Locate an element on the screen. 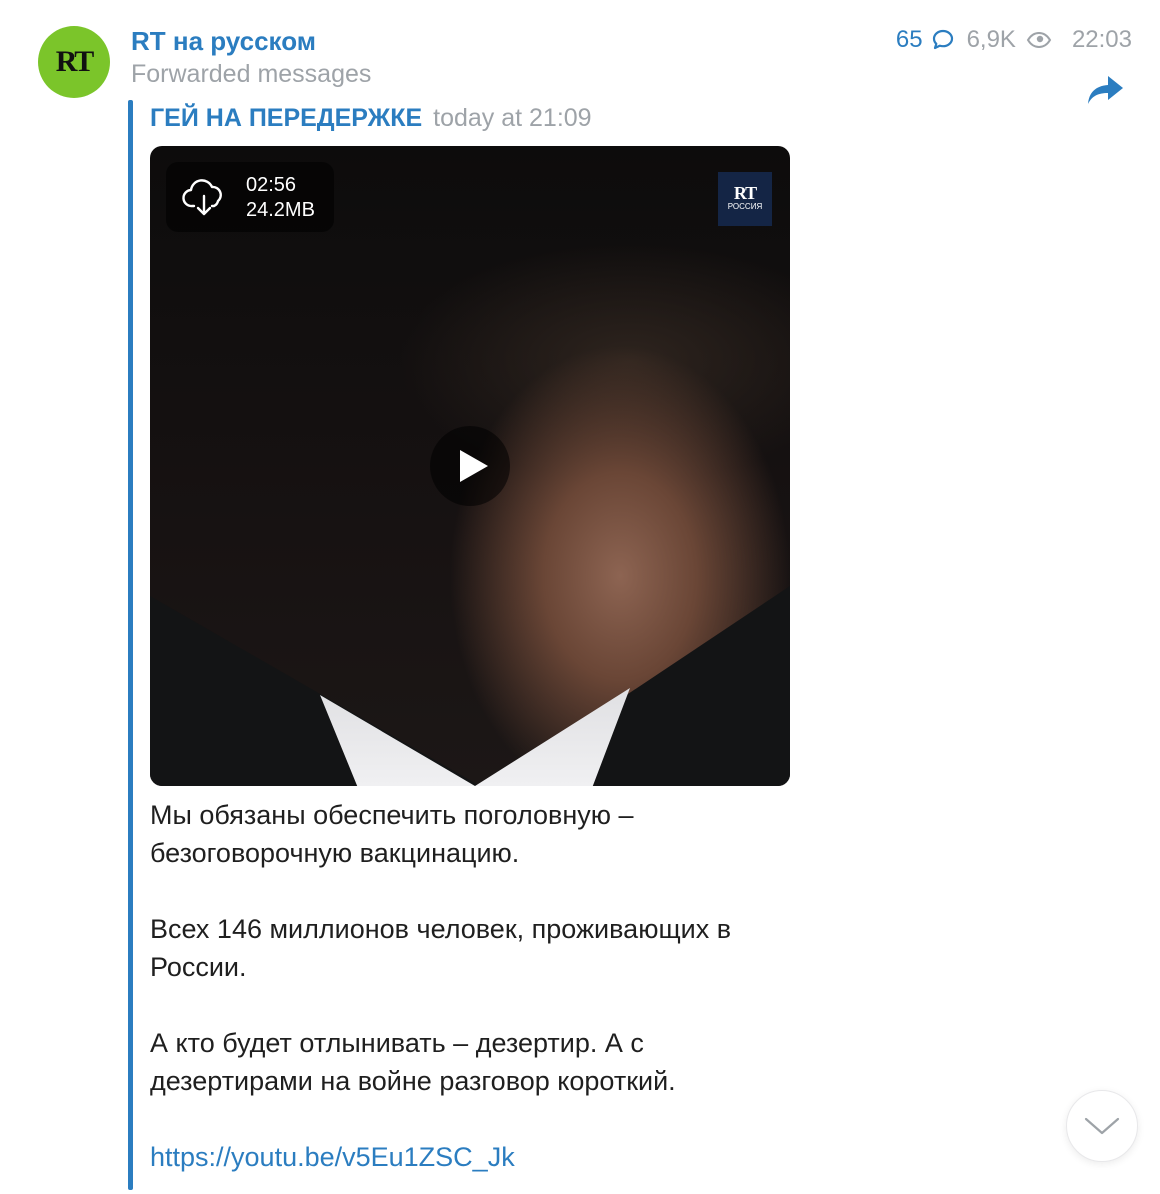  rt-russia-logo: RT РОССИЯ is located at coordinates (745, 199).